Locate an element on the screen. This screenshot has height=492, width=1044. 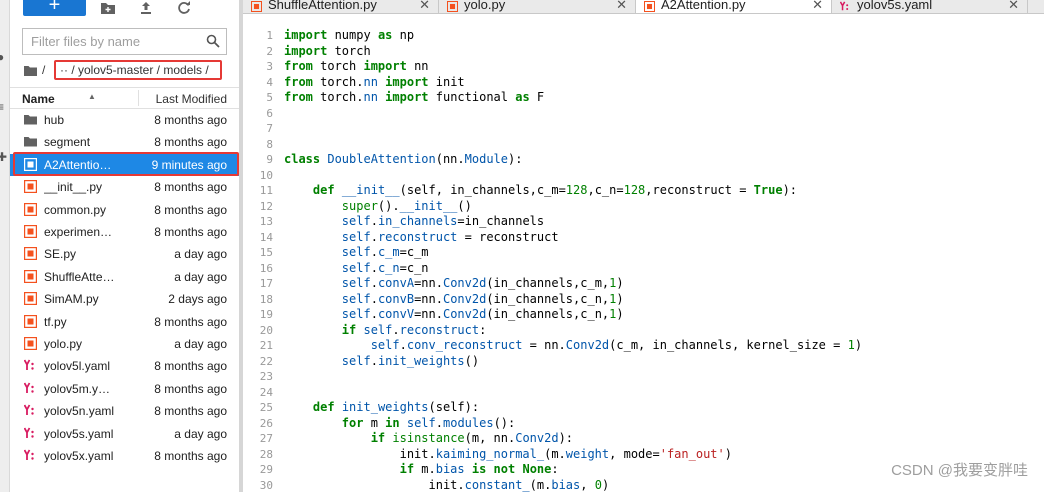
name-column-header: Name is located at coordinates (38, 99).